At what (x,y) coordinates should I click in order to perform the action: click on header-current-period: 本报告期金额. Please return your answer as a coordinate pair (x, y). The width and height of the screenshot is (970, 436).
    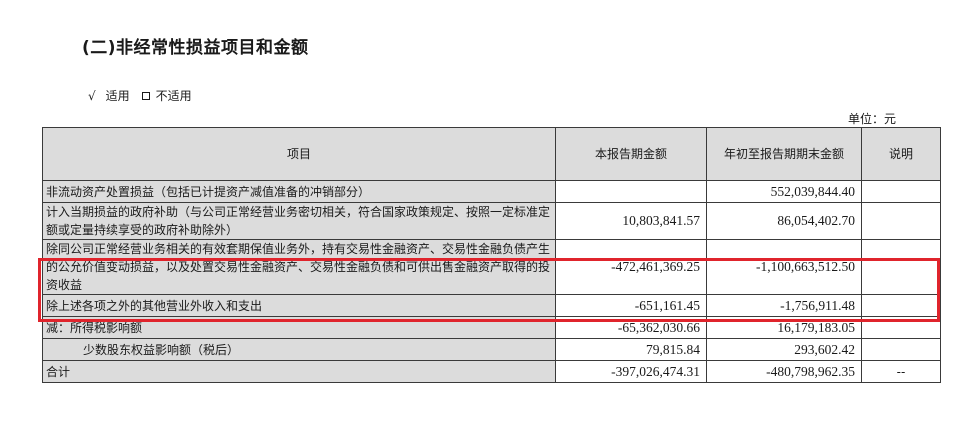
    Looking at the image, I should click on (631, 154).